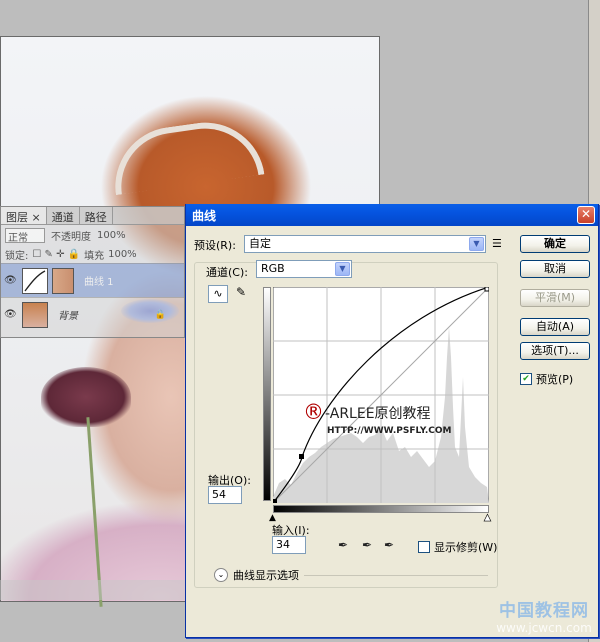  What do you see at coordinates (275, 501) in the screenshot?
I see `curve-endpoint-black` at bounding box center [275, 501].